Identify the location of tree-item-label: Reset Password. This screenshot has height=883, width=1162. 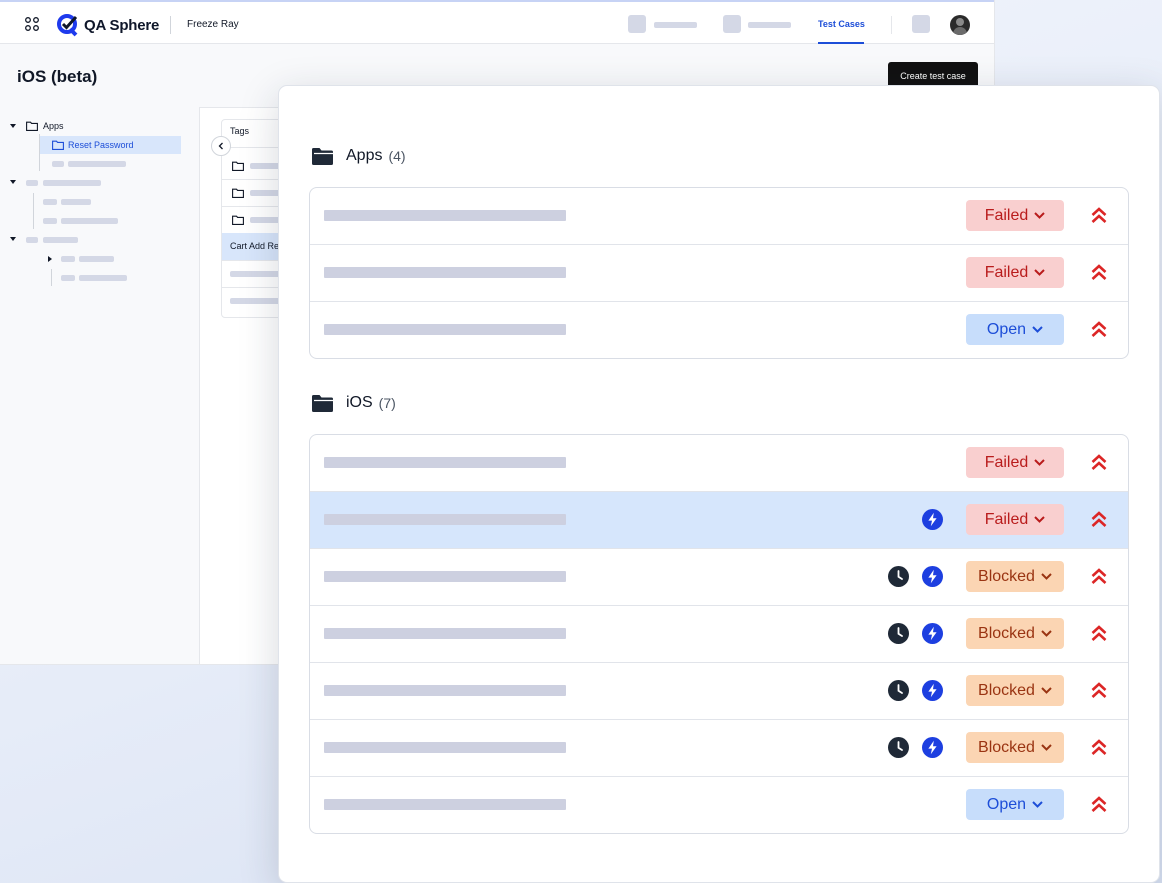
(101, 145).